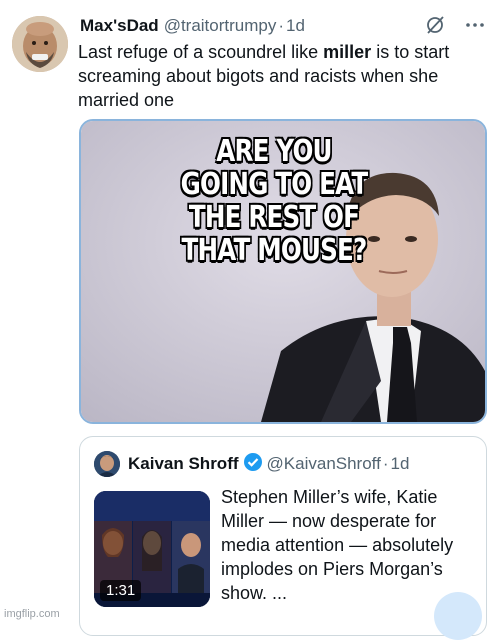 Image resolution: width=500 pixels, height=640 pixels. I want to click on tweet-header: Max'sDad @traitortrumpy · 1d, so click(283, 26).